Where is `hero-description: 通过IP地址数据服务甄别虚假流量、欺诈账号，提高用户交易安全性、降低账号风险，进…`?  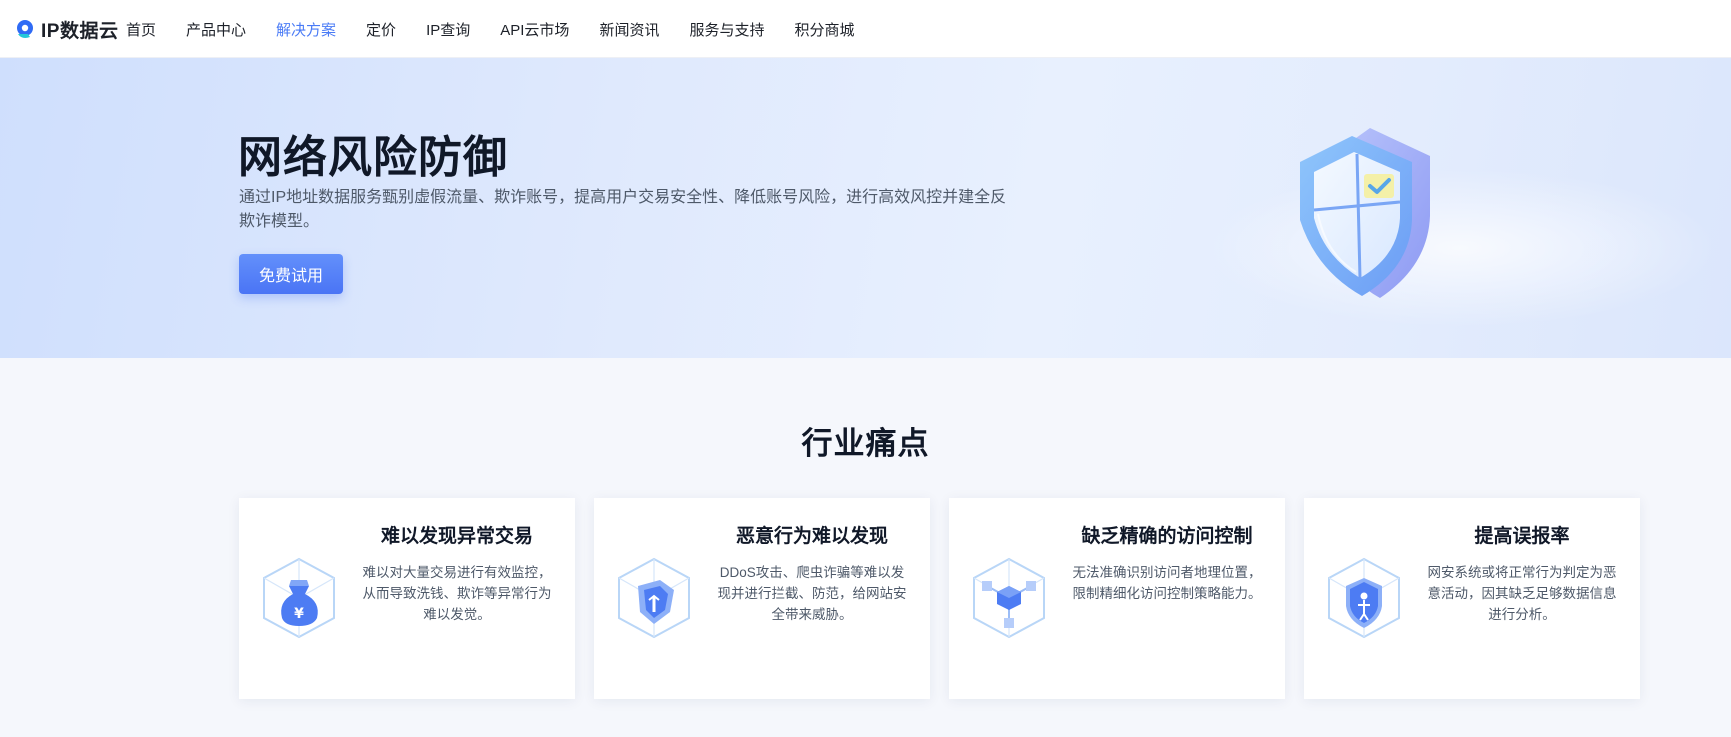
hero-description: 通过IP地址数据服务甄别虚假流量、欺诈账号，提高用户交易安全性、降低账号风险，进… is located at coordinates (623, 209).